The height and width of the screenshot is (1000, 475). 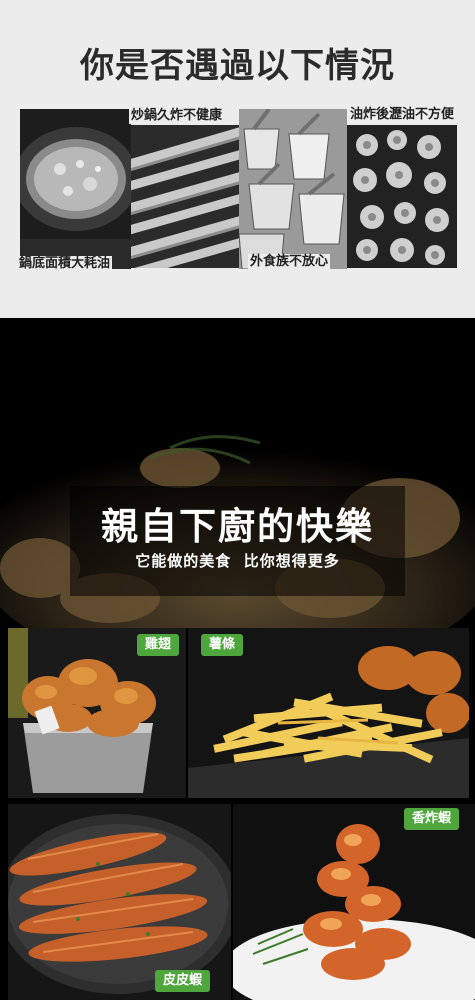 What do you see at coordinates (293, 189) in the screenshot?
I see `takeout-food-photo` at bounding box center [293, 189].